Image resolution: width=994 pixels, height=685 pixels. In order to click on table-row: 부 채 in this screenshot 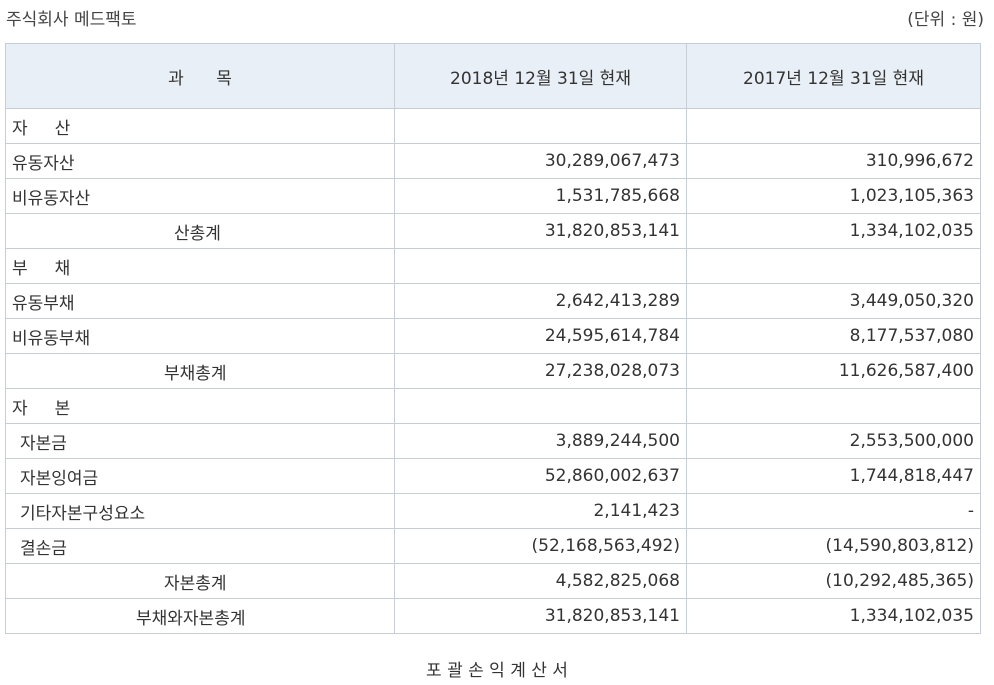, I will do `click(493, 266)`.